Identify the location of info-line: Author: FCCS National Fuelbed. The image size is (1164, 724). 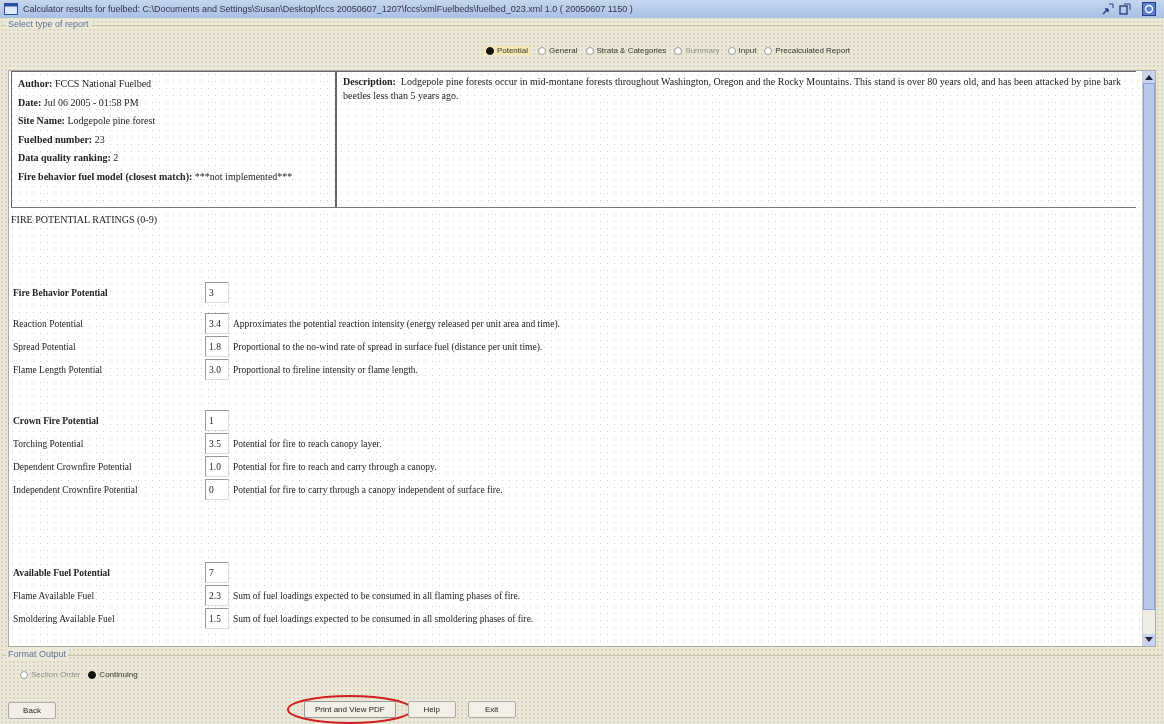
(85, 84).